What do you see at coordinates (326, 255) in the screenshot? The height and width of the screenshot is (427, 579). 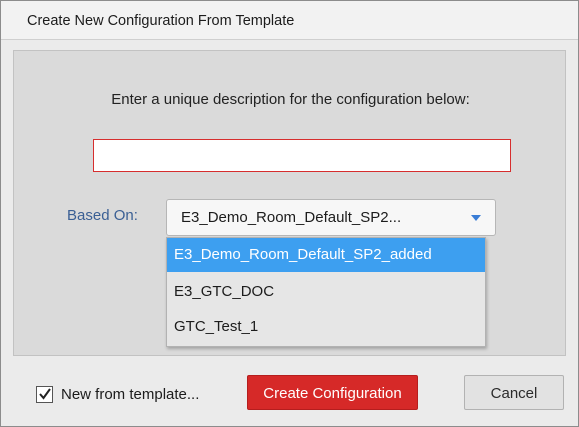 I see `dropdown-option-e3-demo-room: E3_Demo_Room_Default_SP2_added` at bounding box center [326, 255].